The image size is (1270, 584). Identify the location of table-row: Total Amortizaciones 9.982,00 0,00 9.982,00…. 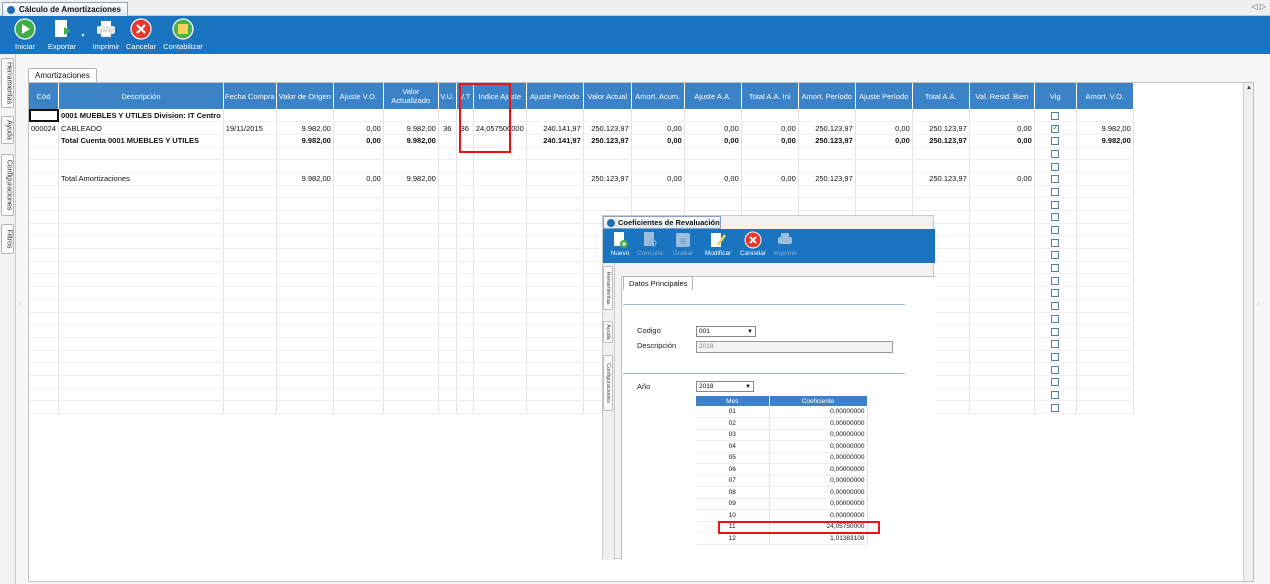
(581, 179).